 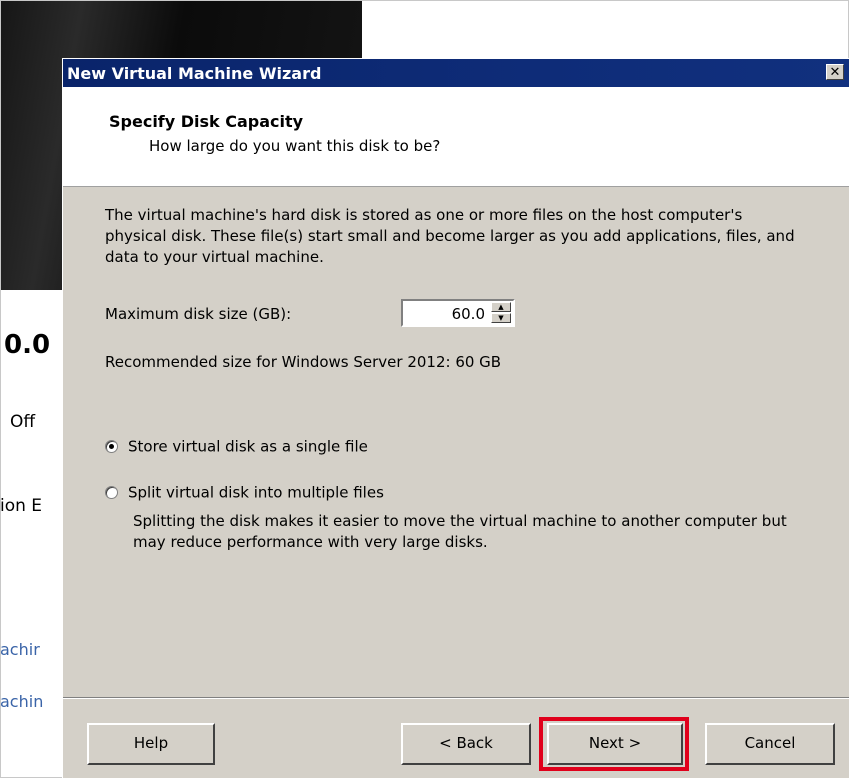 I want to click on background-edition-text: ion E, so click(x=21, y=506).